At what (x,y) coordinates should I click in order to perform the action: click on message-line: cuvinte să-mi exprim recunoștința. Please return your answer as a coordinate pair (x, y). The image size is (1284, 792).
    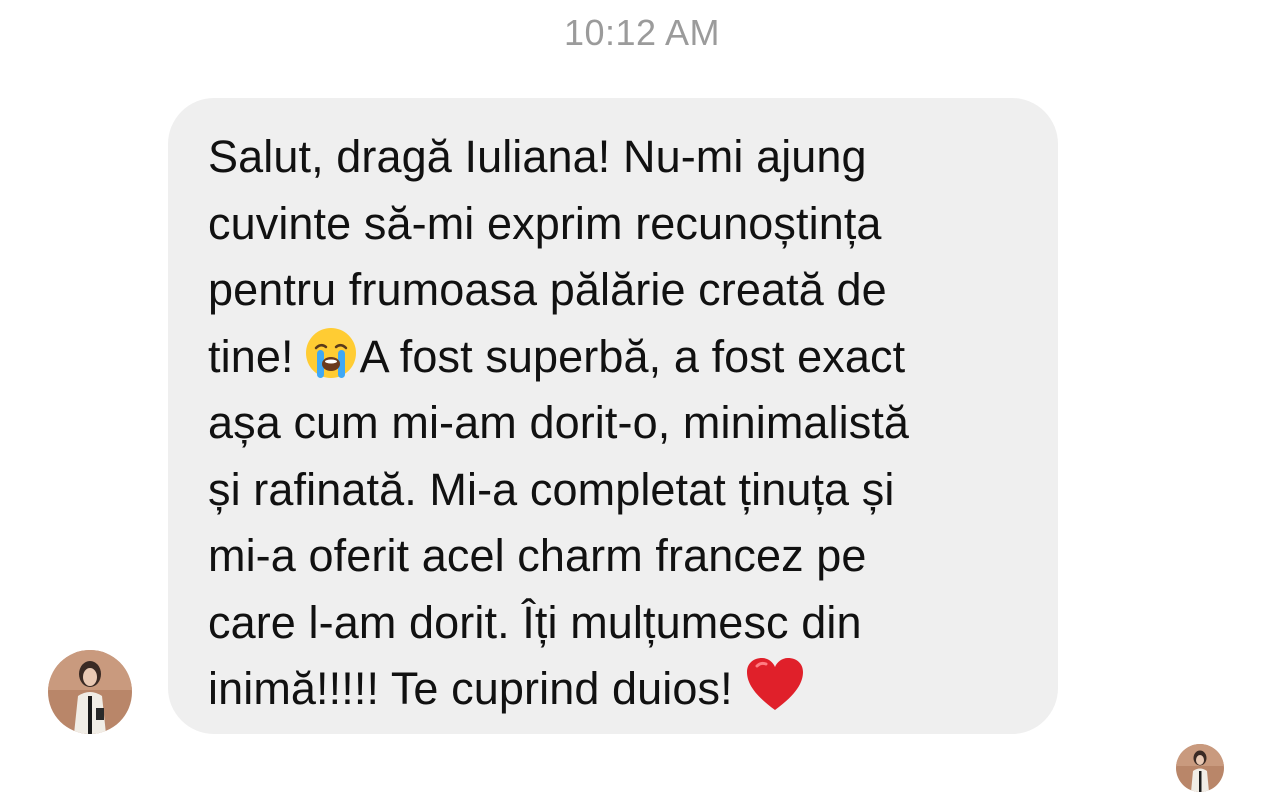
    Looking at the image, I should click on (545, 223).